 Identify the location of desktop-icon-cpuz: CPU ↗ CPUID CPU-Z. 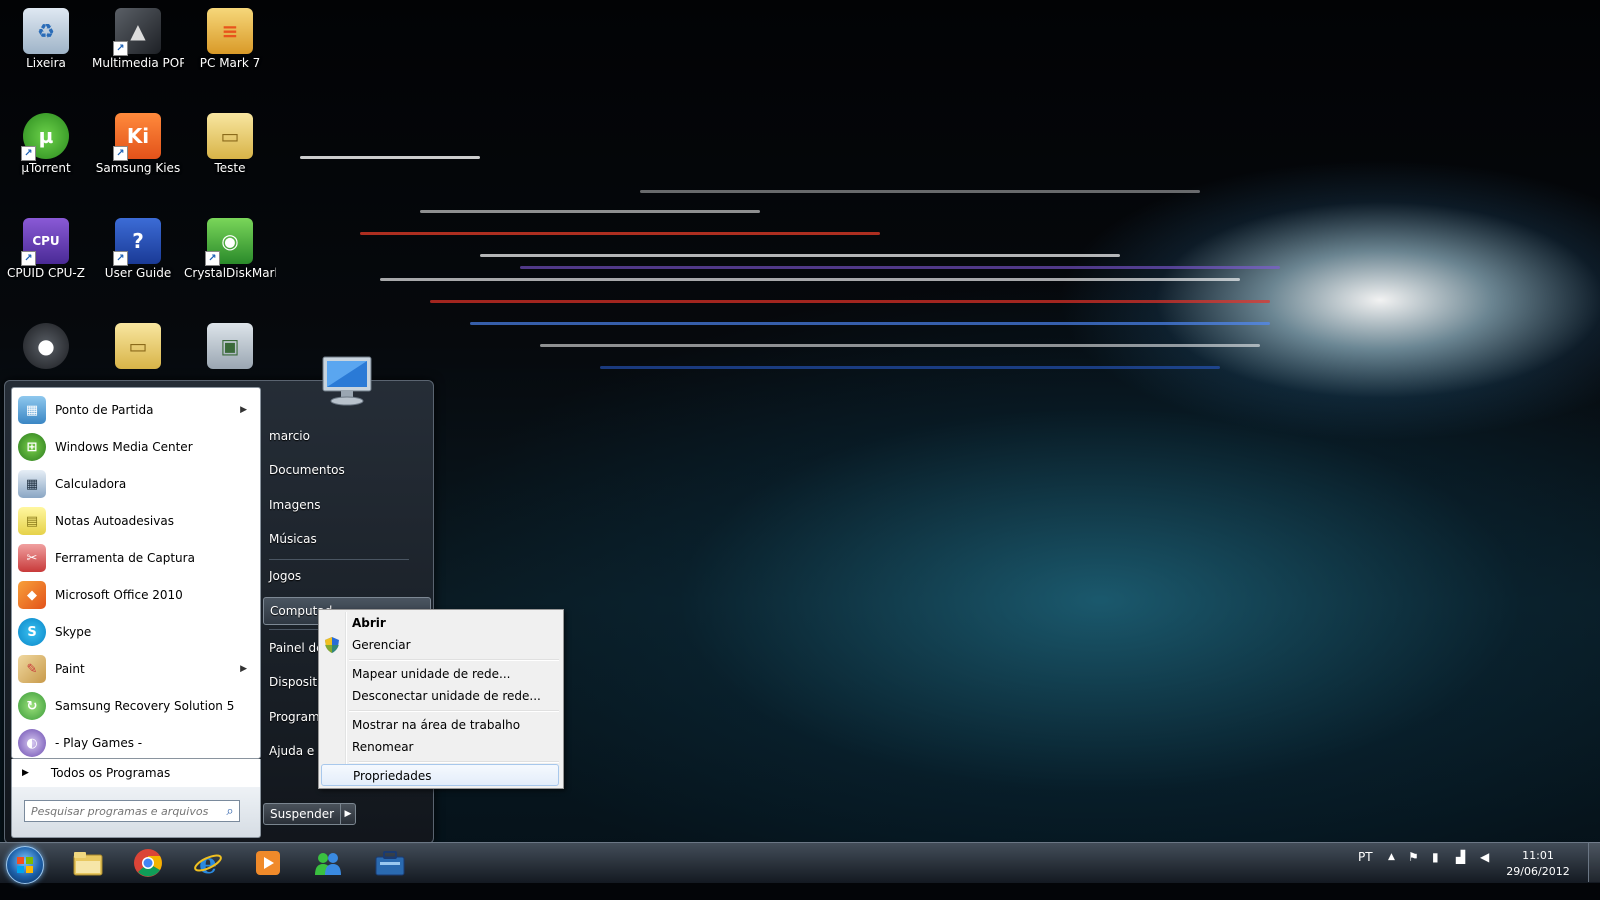
(46, 249).